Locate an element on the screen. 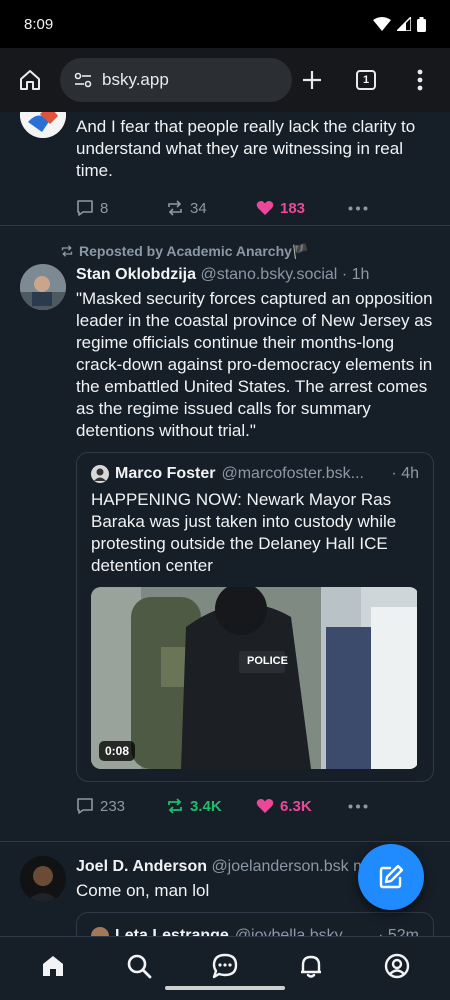 The image size is (450, 1000). home-outline-icon is located at coordinates (30, 80).